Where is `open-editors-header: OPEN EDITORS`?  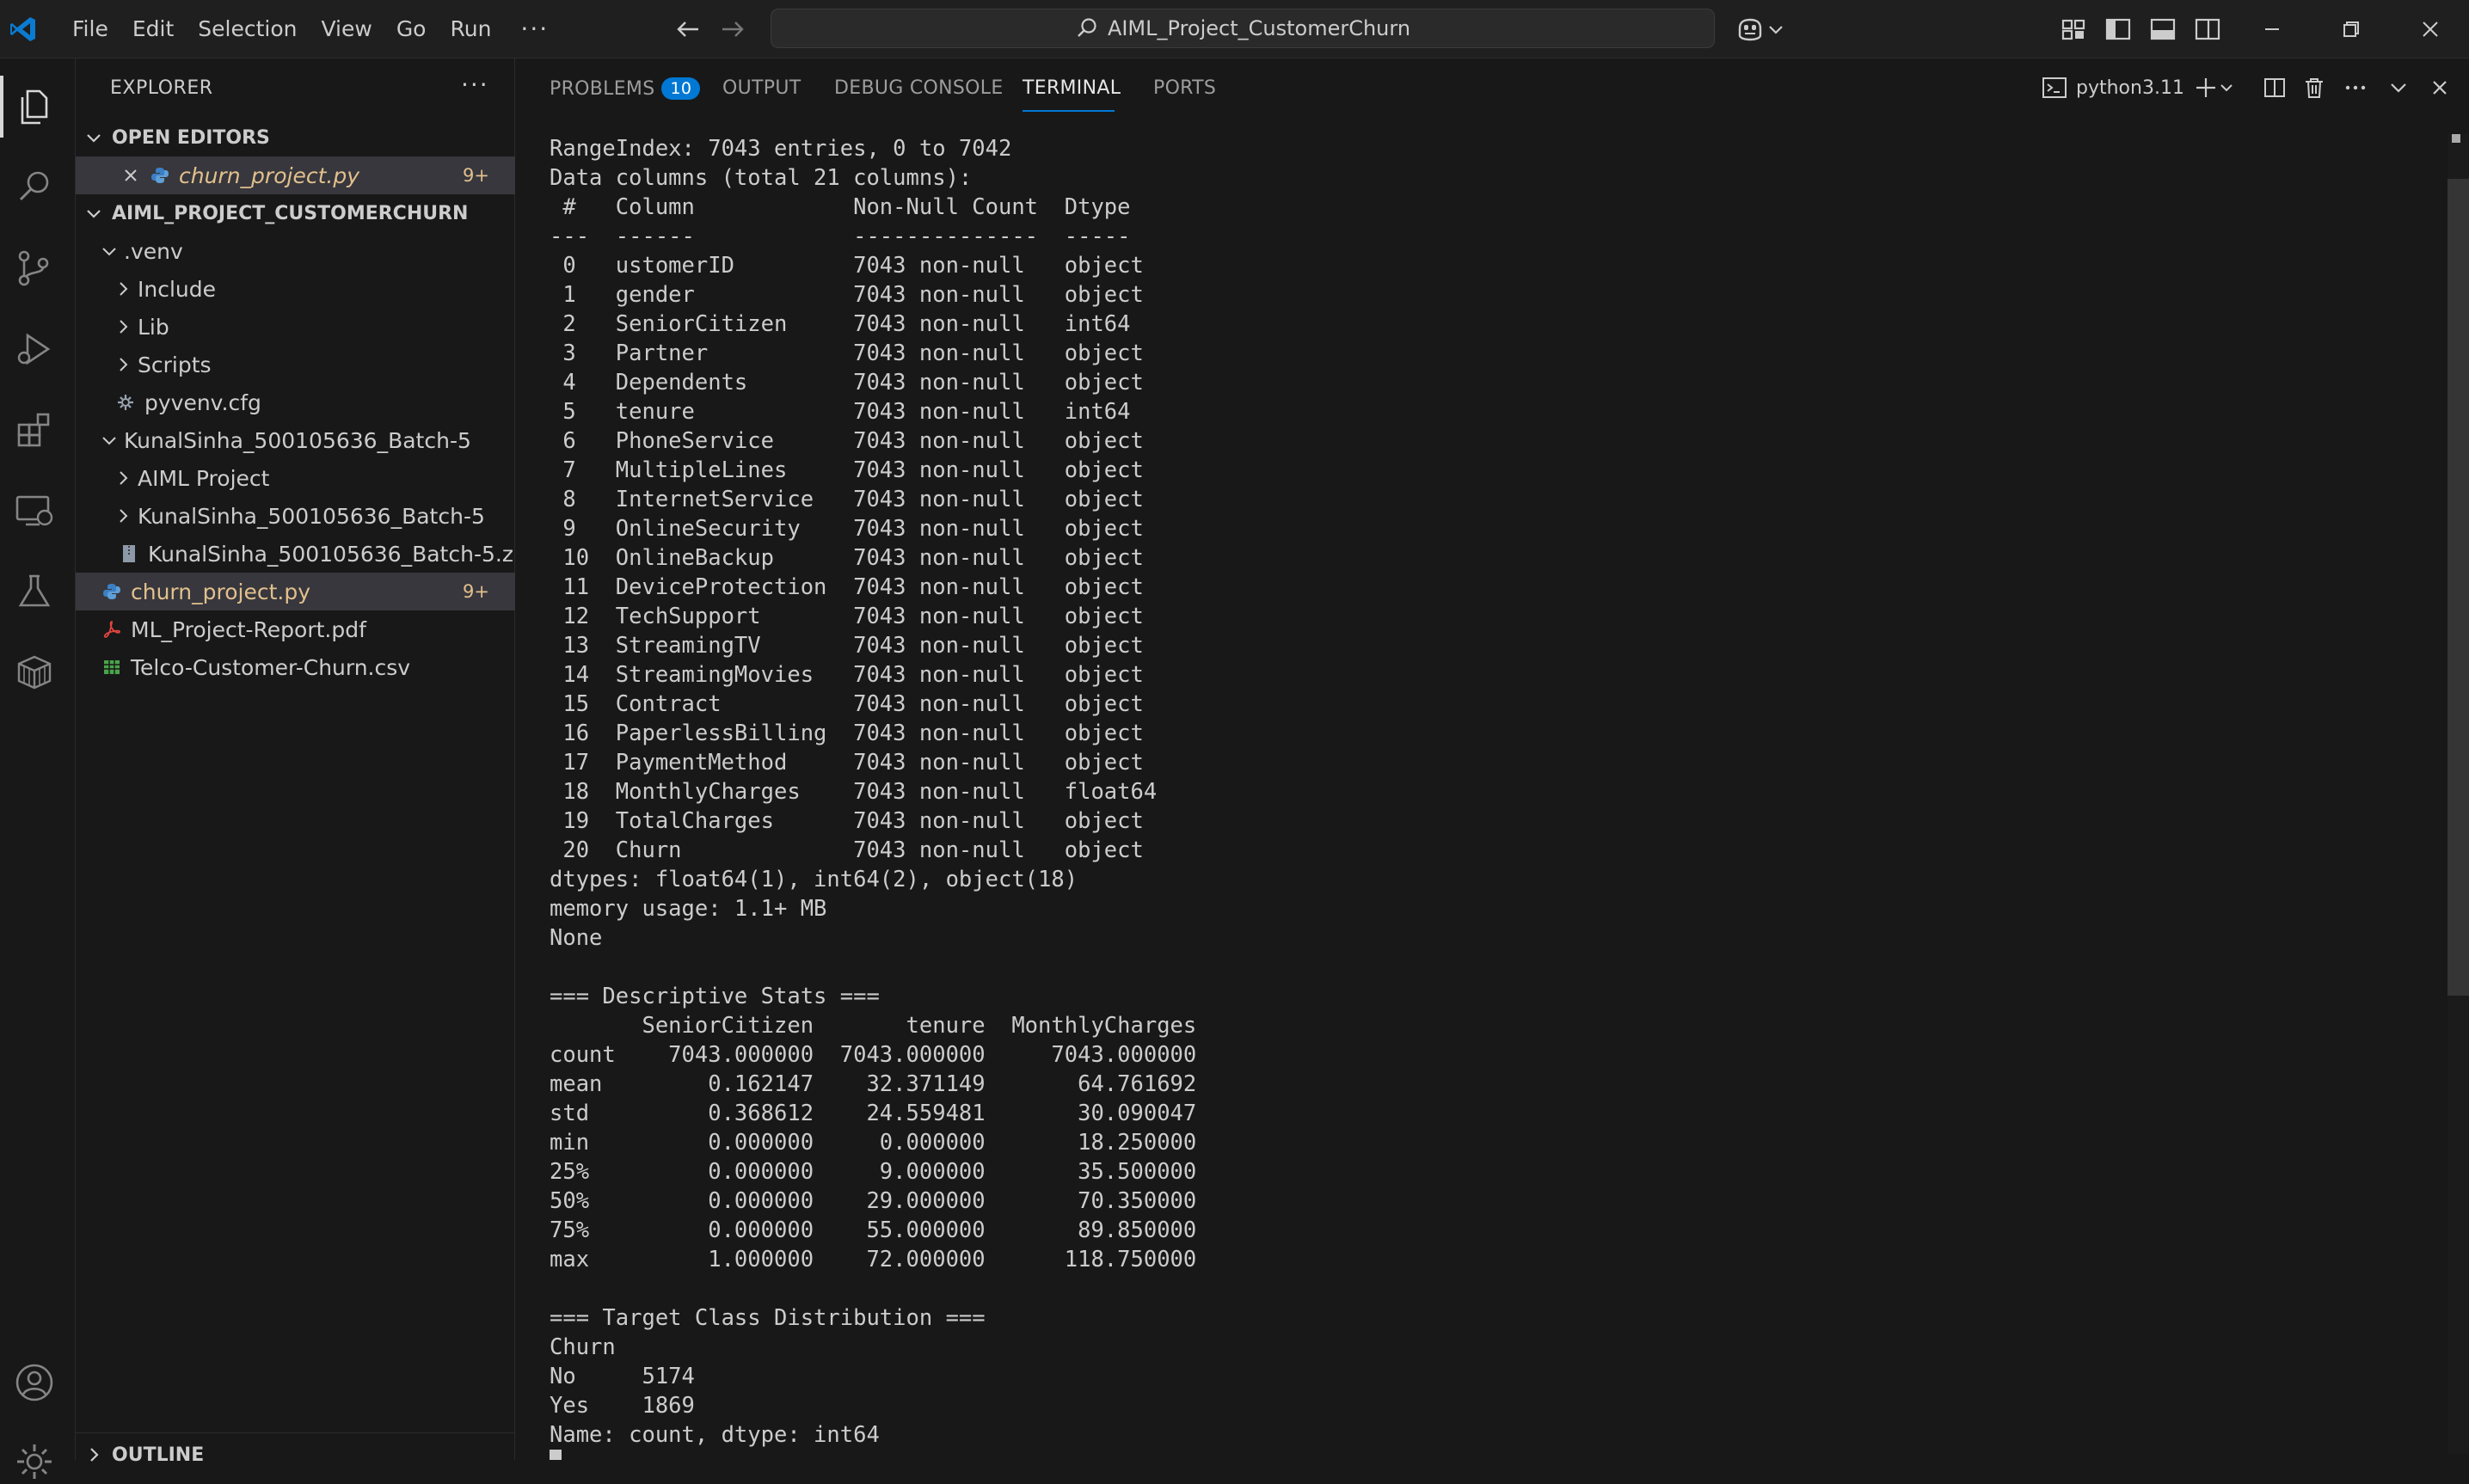
open-editors-header: OPEN EDITORS is located at coordinates (295, 137).